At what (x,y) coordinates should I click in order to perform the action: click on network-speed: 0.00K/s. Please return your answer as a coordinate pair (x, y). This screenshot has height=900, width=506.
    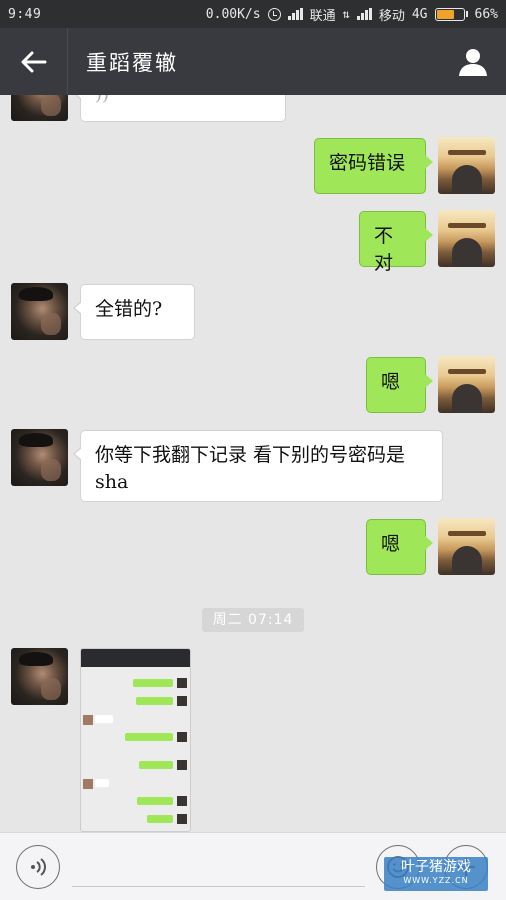
    Looking at the image, I should click on (233, 14).